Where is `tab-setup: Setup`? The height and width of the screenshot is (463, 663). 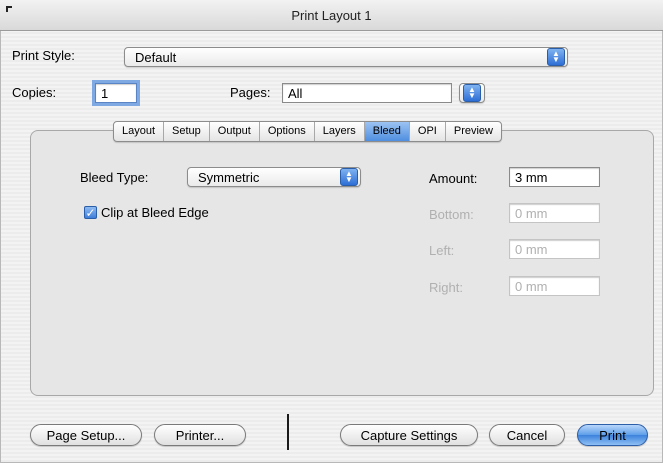 tab-setup: Setup is located at coordinates (187, 131).